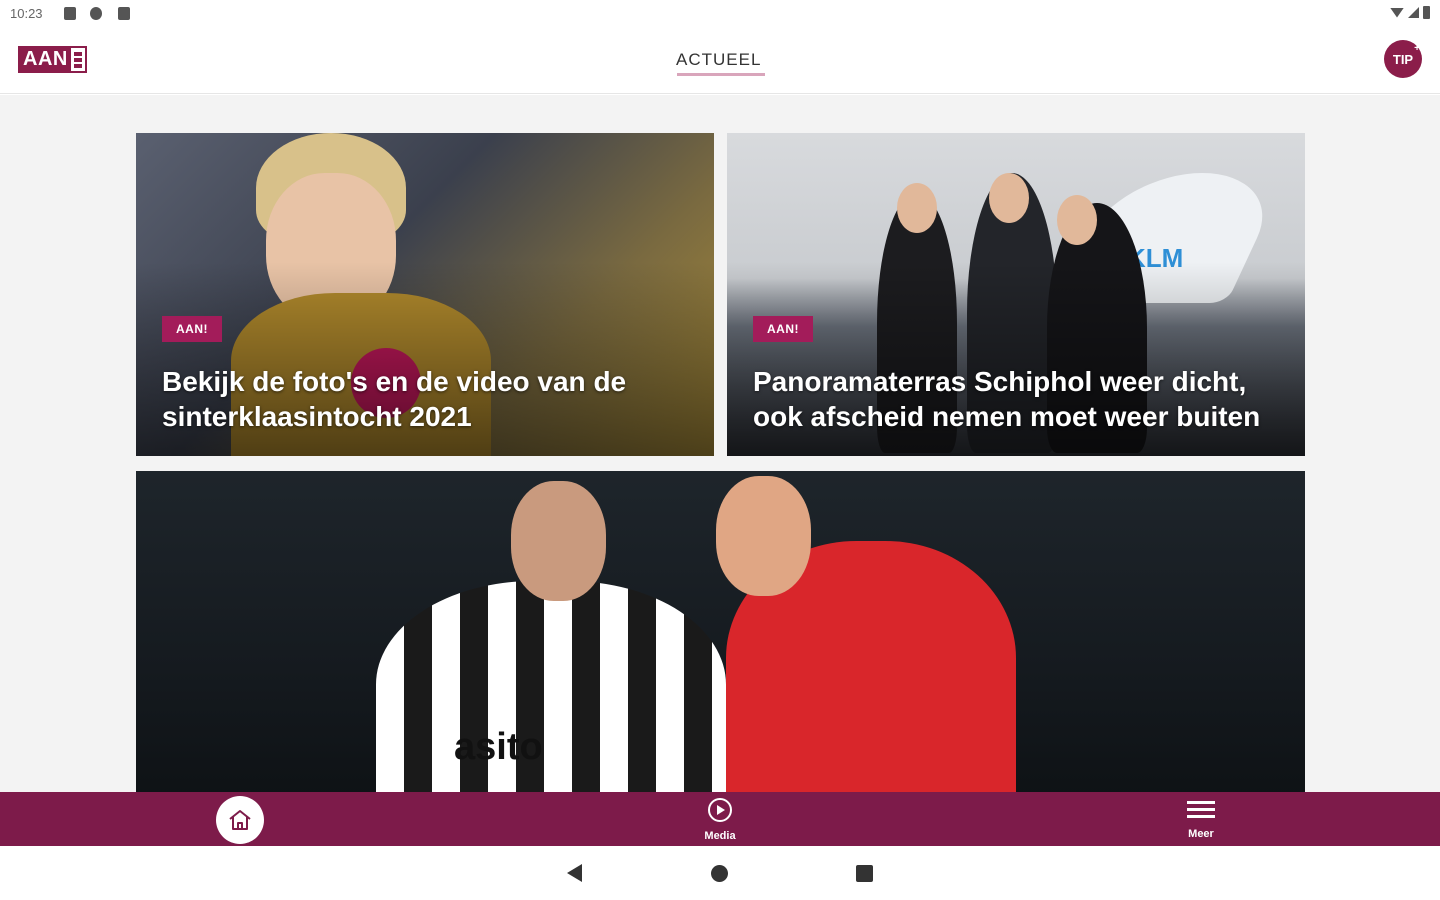 This screenshot has width=1440, height=900. Describe the element at coordinates (124, 13) in the screenshot. I see `sd-card-icon` at that location.